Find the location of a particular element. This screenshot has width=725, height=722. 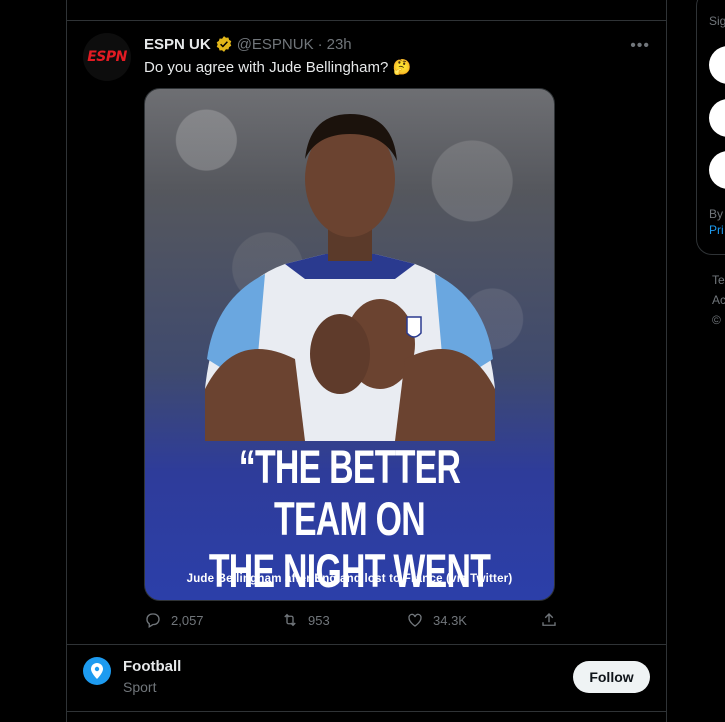

more-options-icon: ••• is located at coordinates (640, 46).